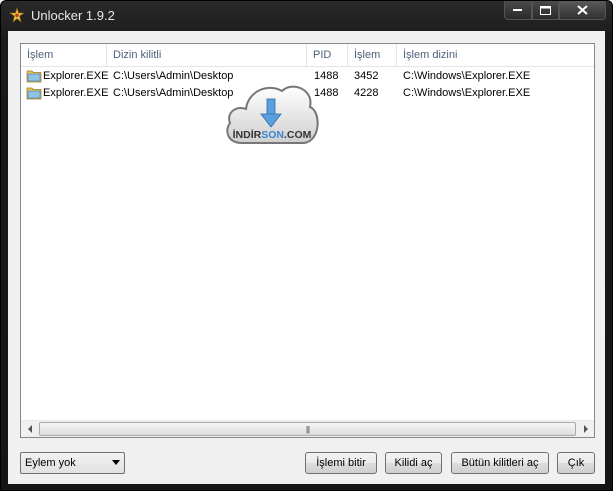 This screenshot has width=613, height=491. I want to click on watermark-text-accent: SON, so click(272, 135).